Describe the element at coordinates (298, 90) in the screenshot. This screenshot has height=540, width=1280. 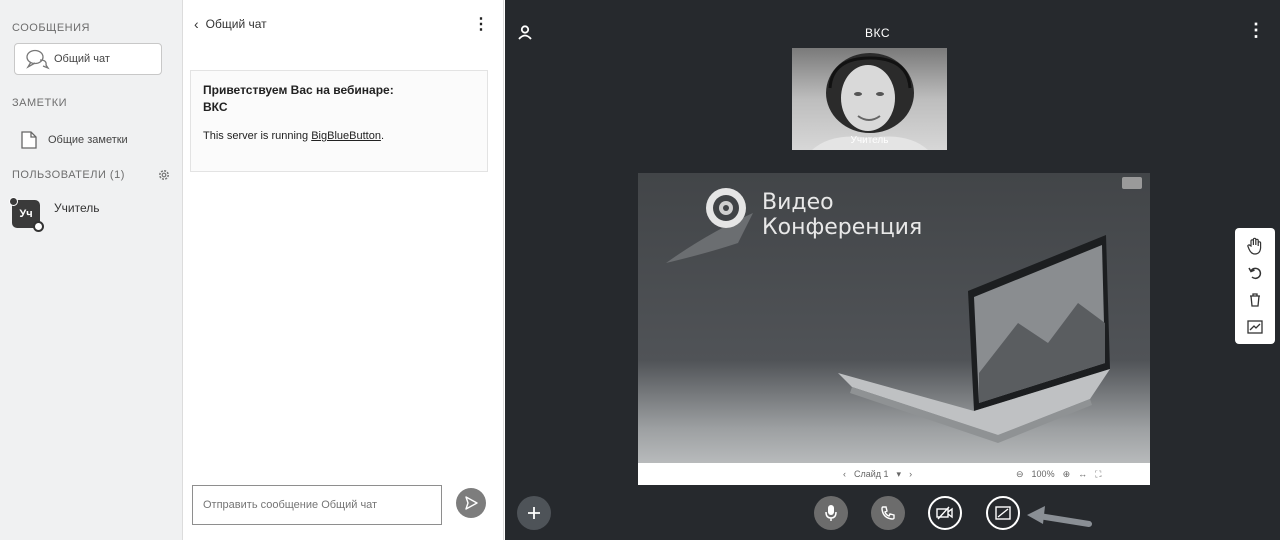
I see `welcome-line: Приветствуем Вас на вебинаре:` at that location.